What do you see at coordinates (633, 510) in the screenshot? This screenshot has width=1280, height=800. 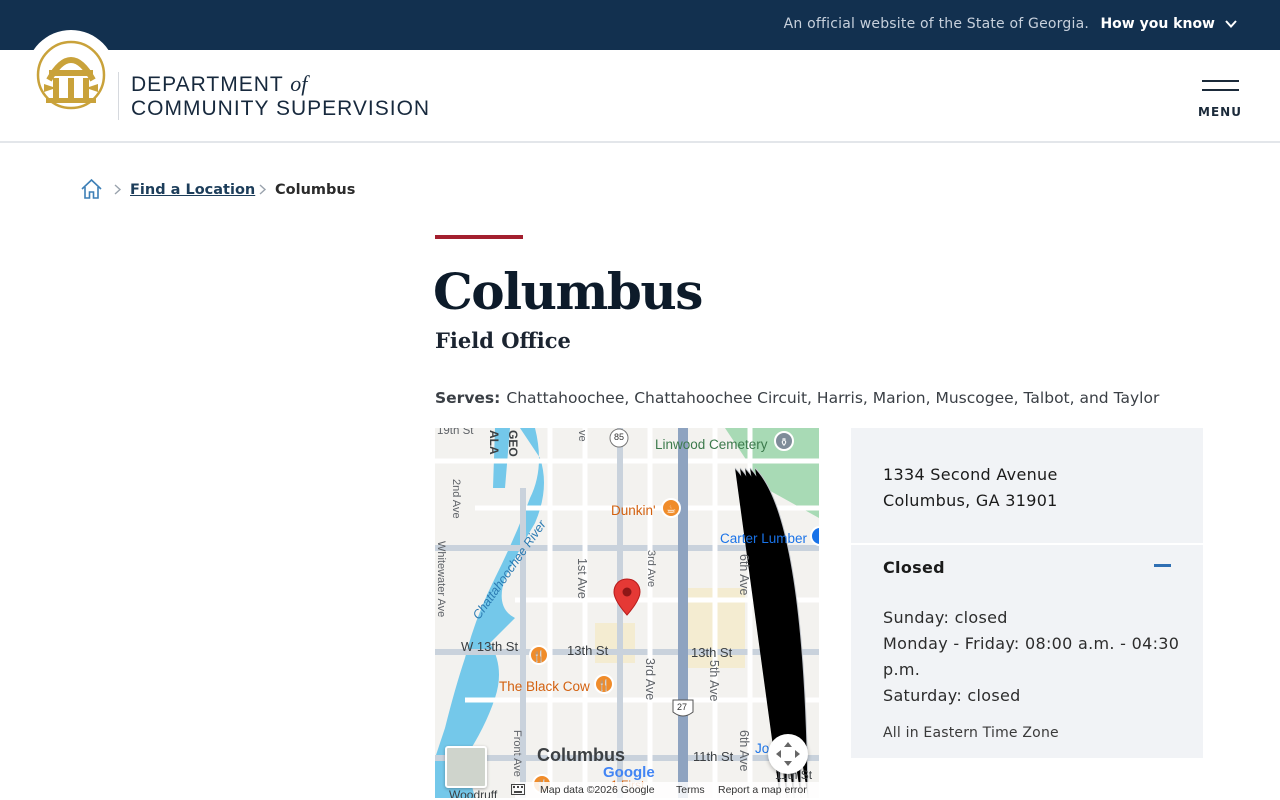 I see `map-poi-label: Dunkin'` at bounding box center [633, 510].